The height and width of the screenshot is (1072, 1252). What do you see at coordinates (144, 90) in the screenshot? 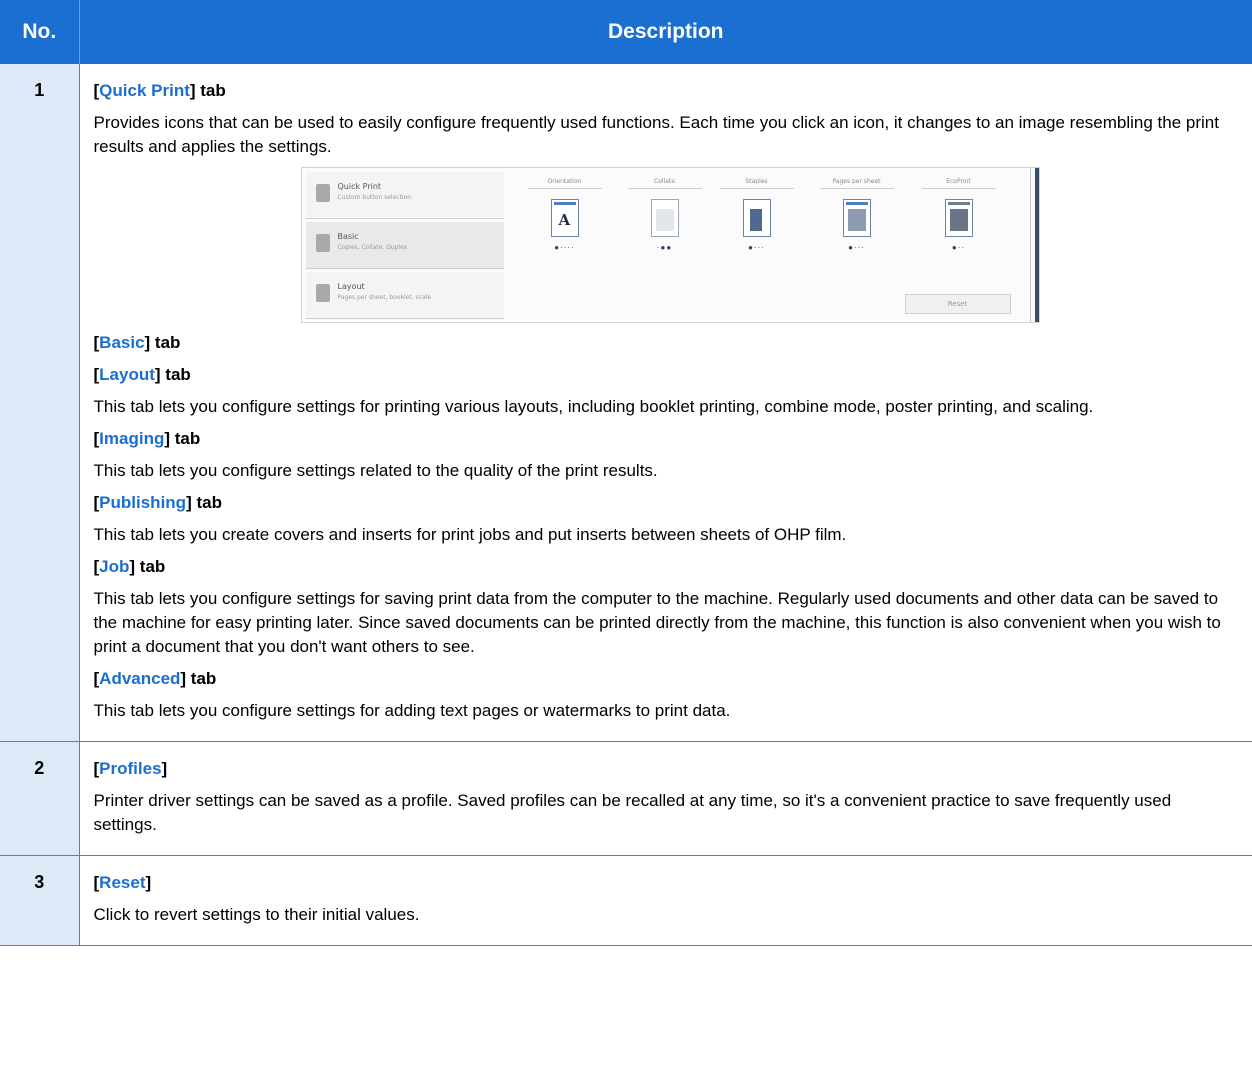
I see `quick-print-link: Quick Print` at bounding box center [144, 90].